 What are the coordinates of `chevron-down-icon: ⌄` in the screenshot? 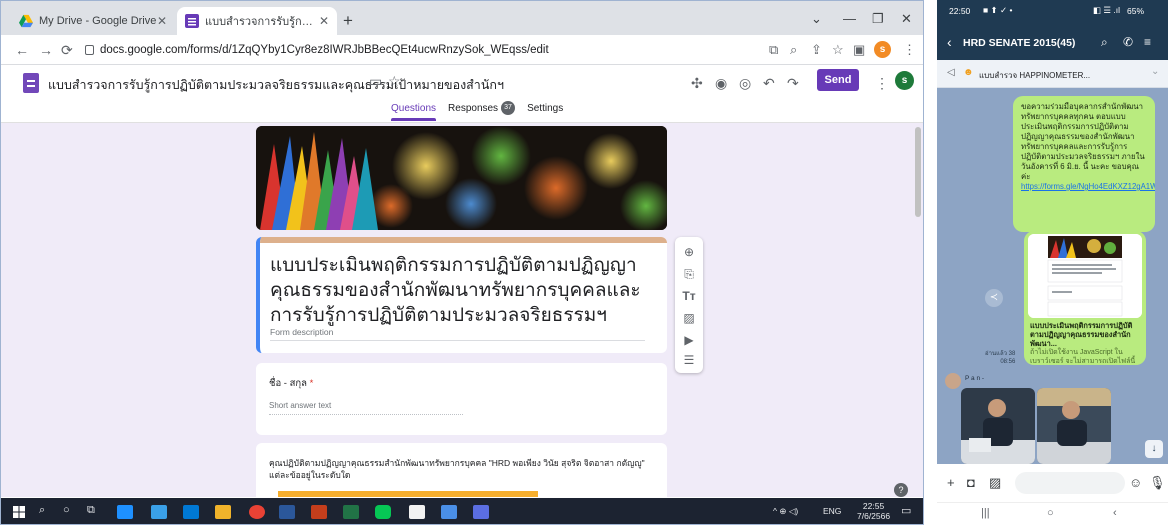 It's located at (1155, 71).